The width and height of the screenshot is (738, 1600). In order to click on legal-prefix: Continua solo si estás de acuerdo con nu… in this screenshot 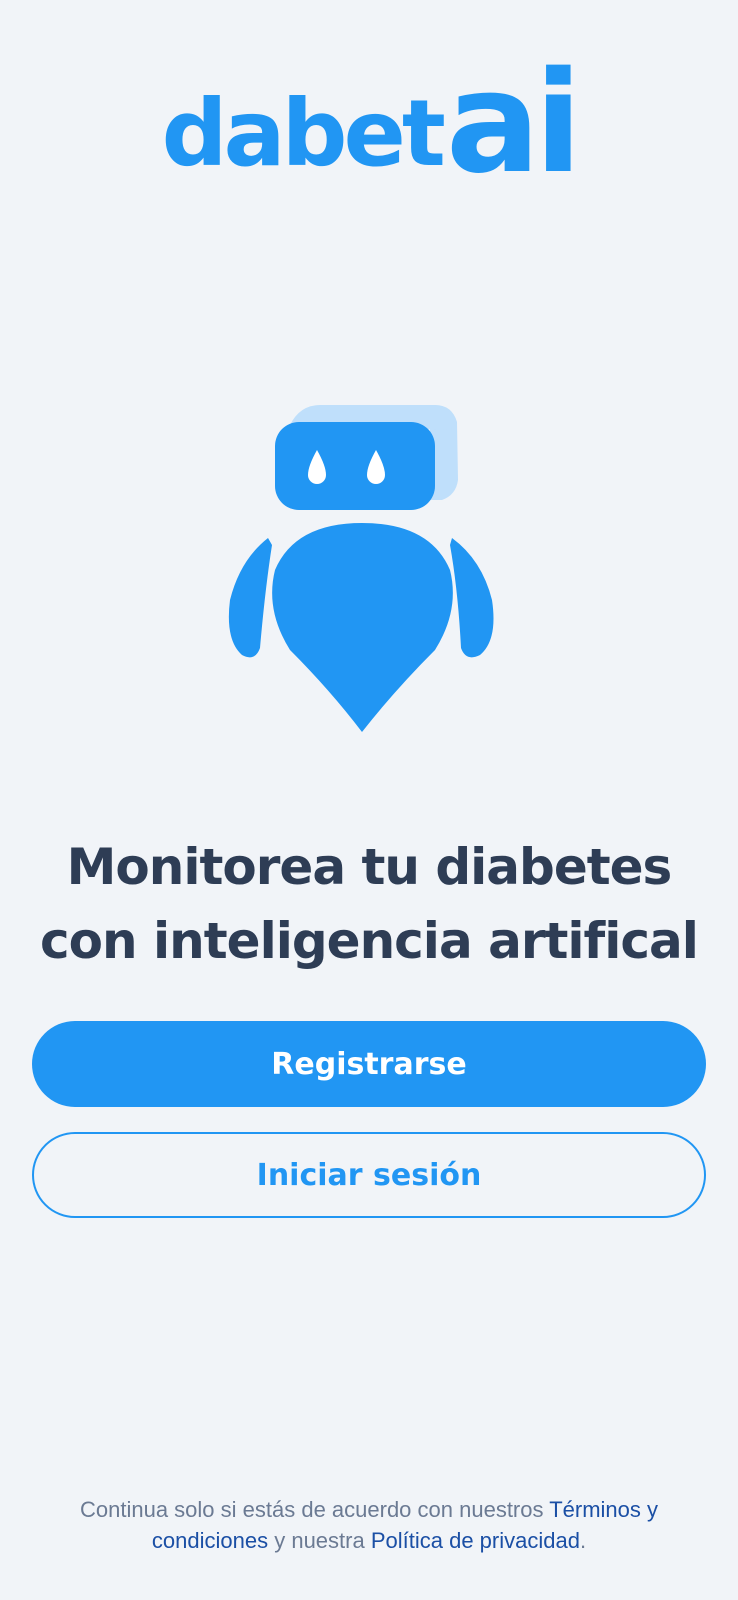, I will do `click(314, 1509)`.